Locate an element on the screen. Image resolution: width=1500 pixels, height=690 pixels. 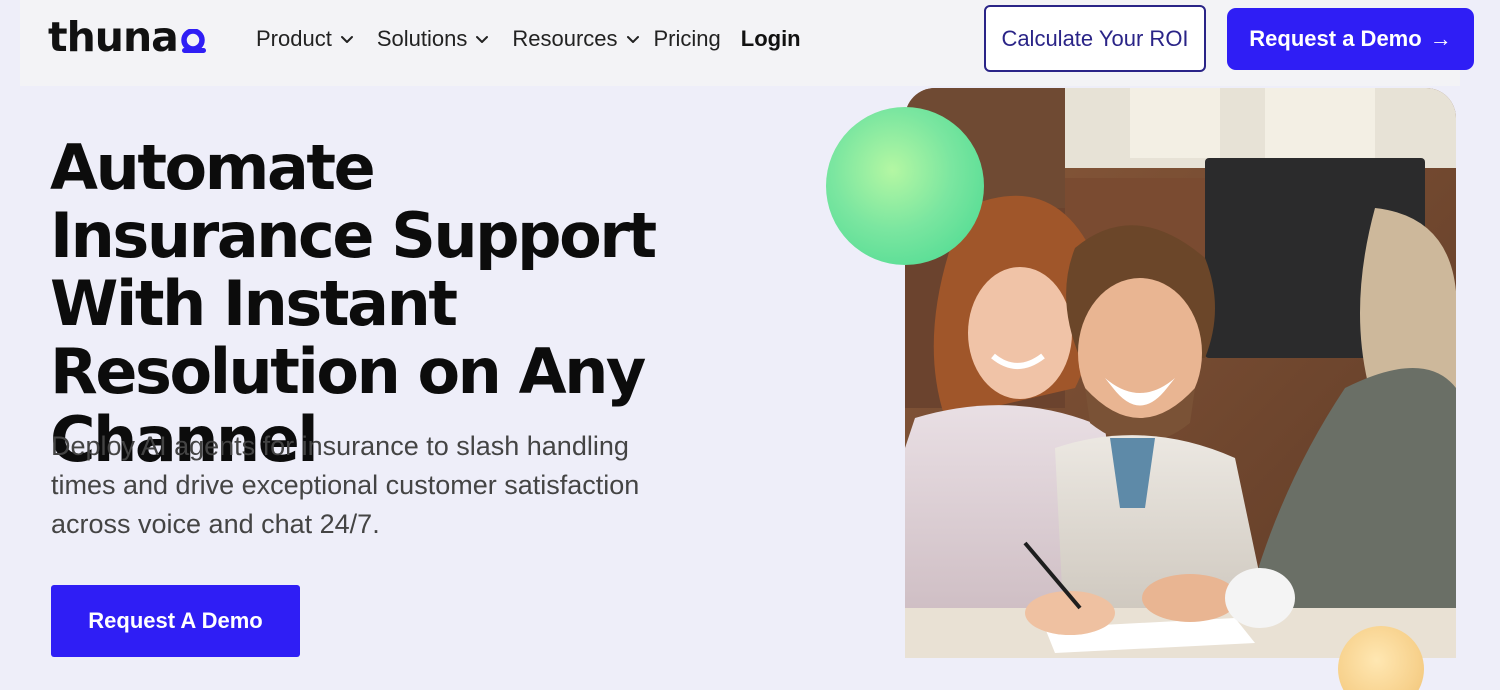
nav-item-solutions: Solutions is located at coordinates (434, 39).